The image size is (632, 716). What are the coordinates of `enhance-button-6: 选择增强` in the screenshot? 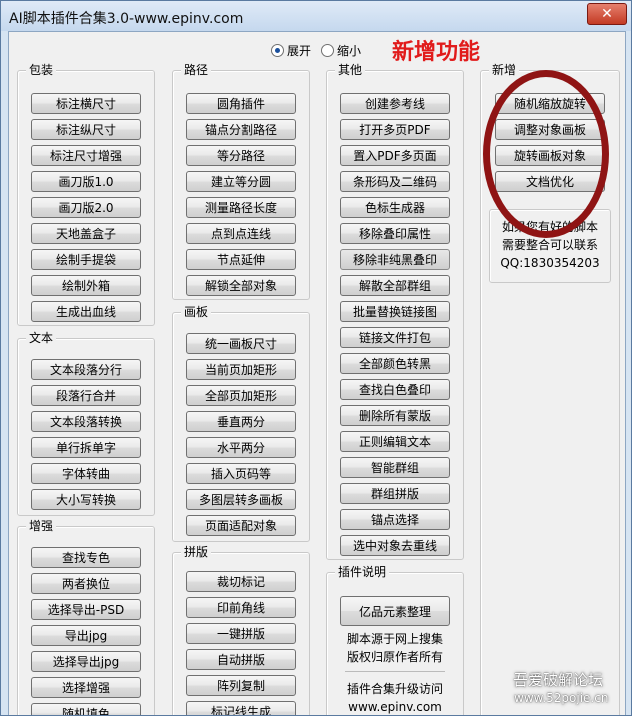 It's located at (86, 687).